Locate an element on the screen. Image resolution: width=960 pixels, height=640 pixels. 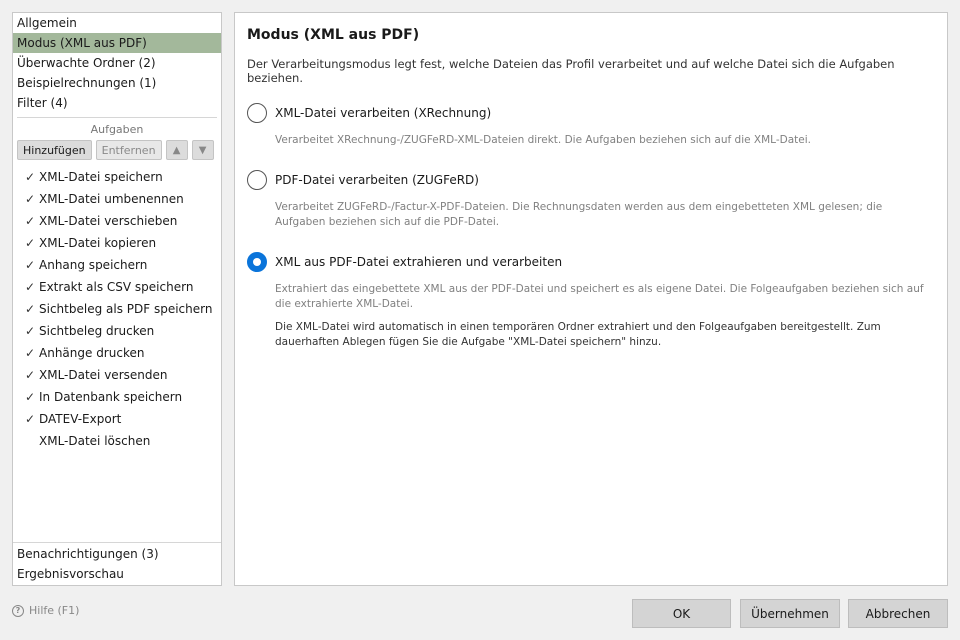
task-label: DATEV-Export is located at coordinates (80, 419).